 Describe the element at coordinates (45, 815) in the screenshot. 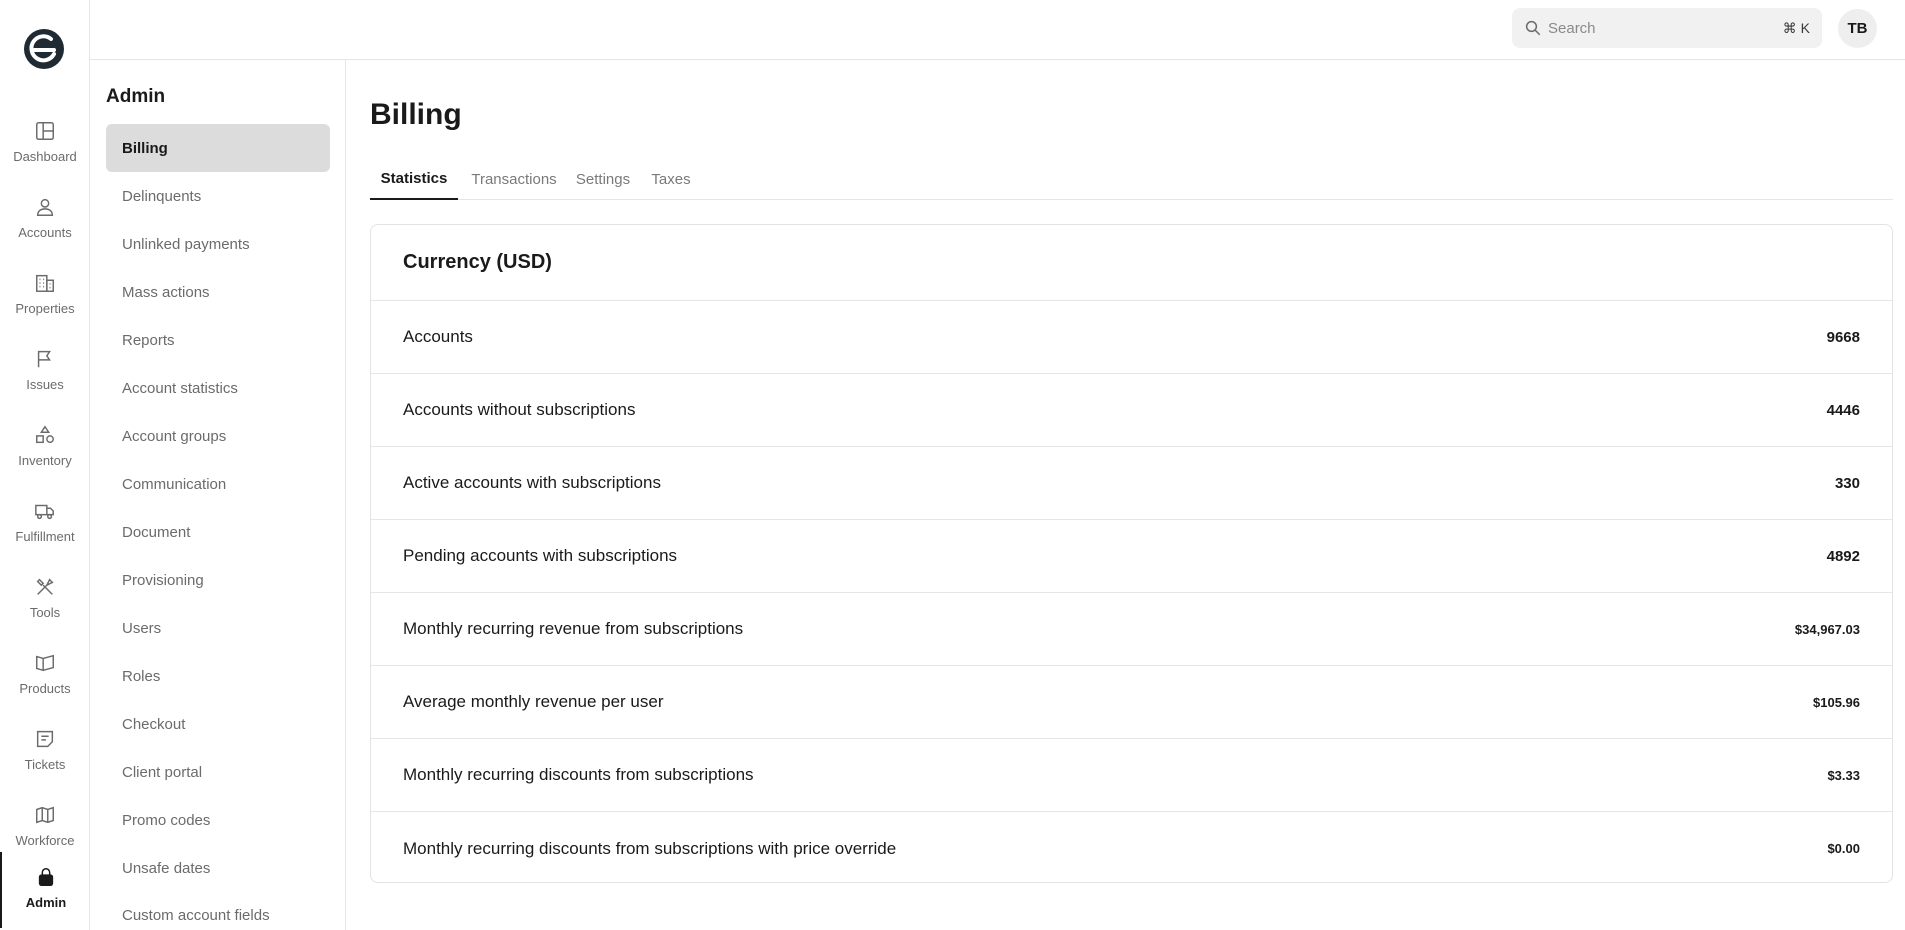

I see `map-icon` at that location.